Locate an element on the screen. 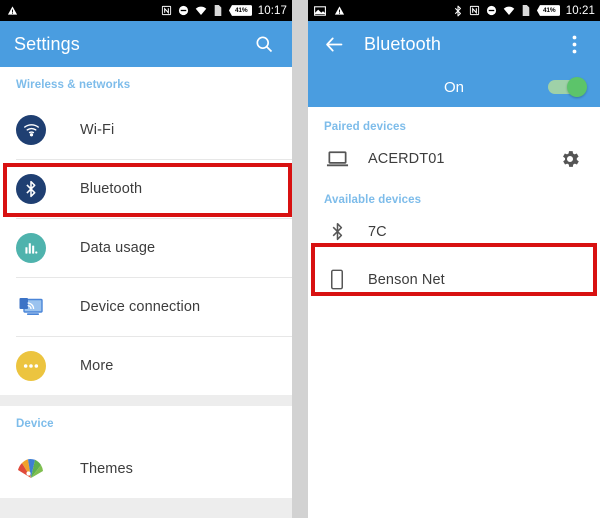  screenshot-icon is located at coordinates (320, 11).